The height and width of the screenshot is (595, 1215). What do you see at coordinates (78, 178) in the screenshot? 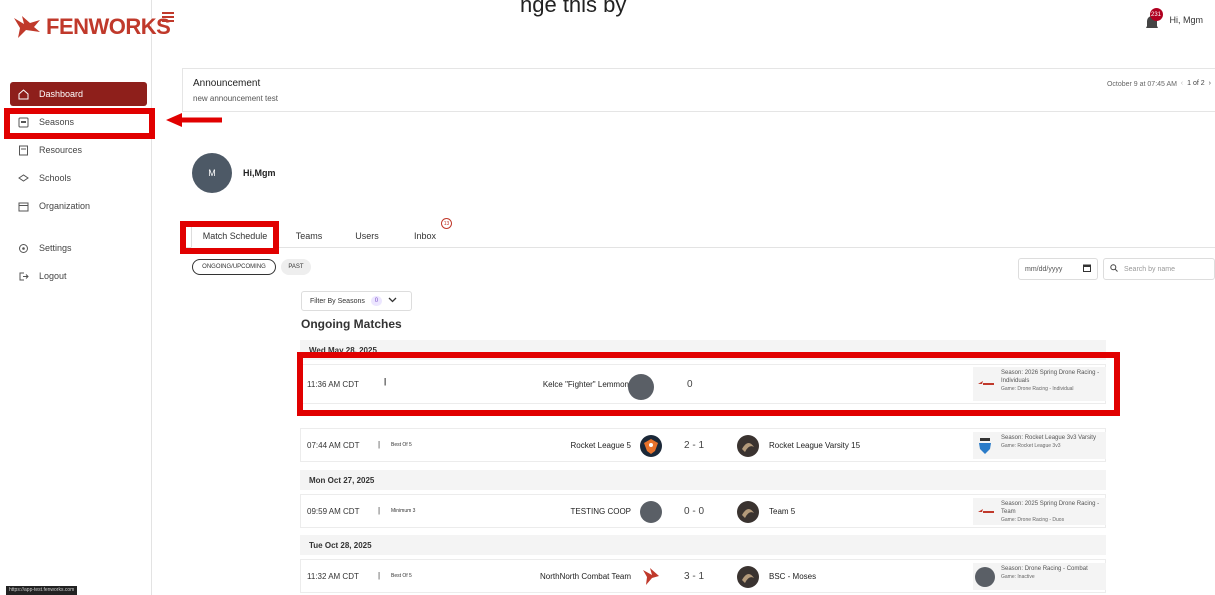
I see `sidebar-item-schools: Schools` at bounding box center [78, 178].